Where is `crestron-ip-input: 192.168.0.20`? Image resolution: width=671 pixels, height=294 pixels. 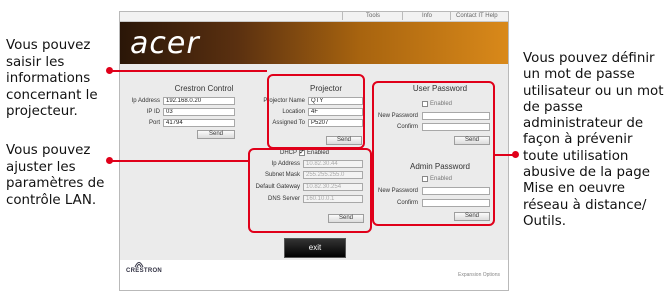
crestron-ip-input: 192.168.0.20 is located at coordinates (199, 101).